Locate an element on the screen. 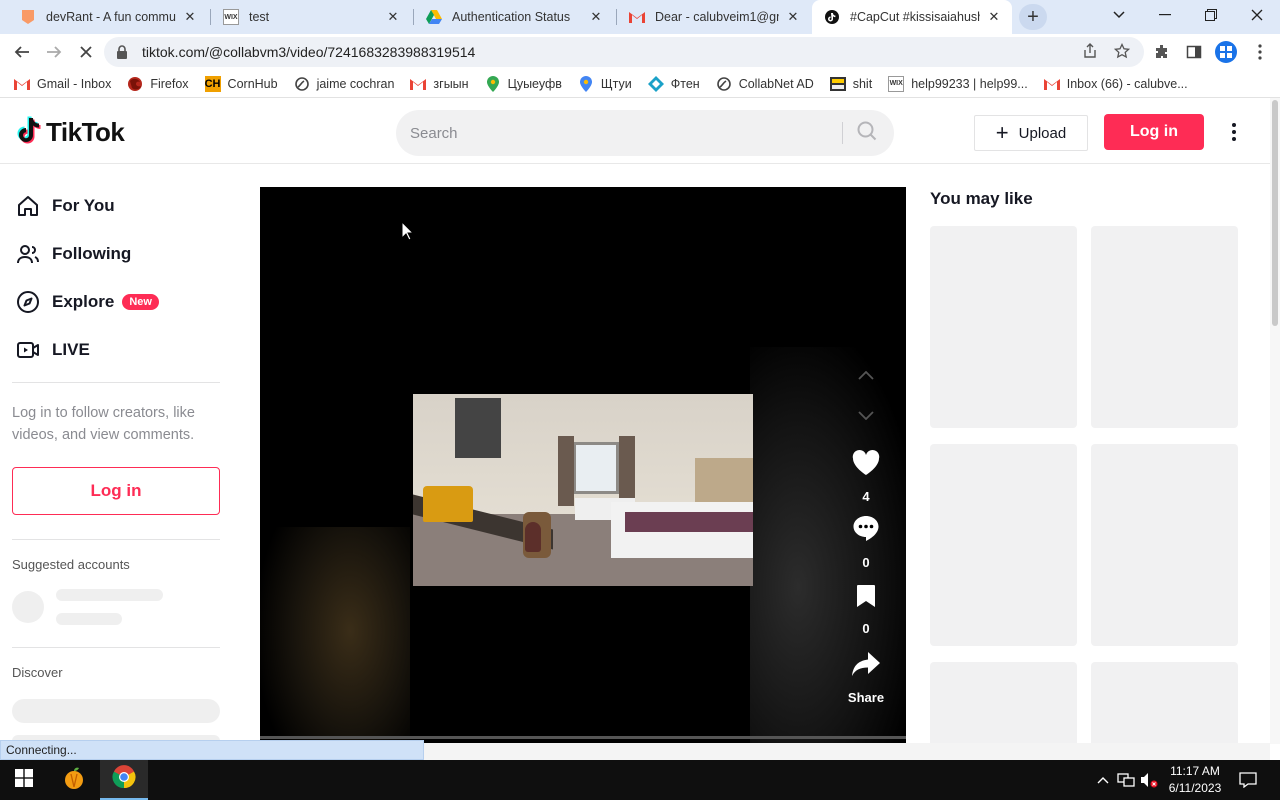 This screenshot has width=1280, height=800. more-options-icon is located at coordinates (1234, 132).